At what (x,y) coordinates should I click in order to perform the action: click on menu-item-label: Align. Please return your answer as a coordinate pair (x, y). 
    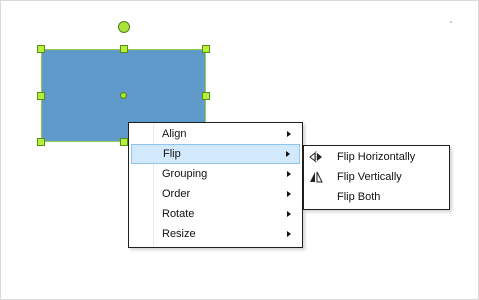
    Looking at the image, I should click on (174, 134).